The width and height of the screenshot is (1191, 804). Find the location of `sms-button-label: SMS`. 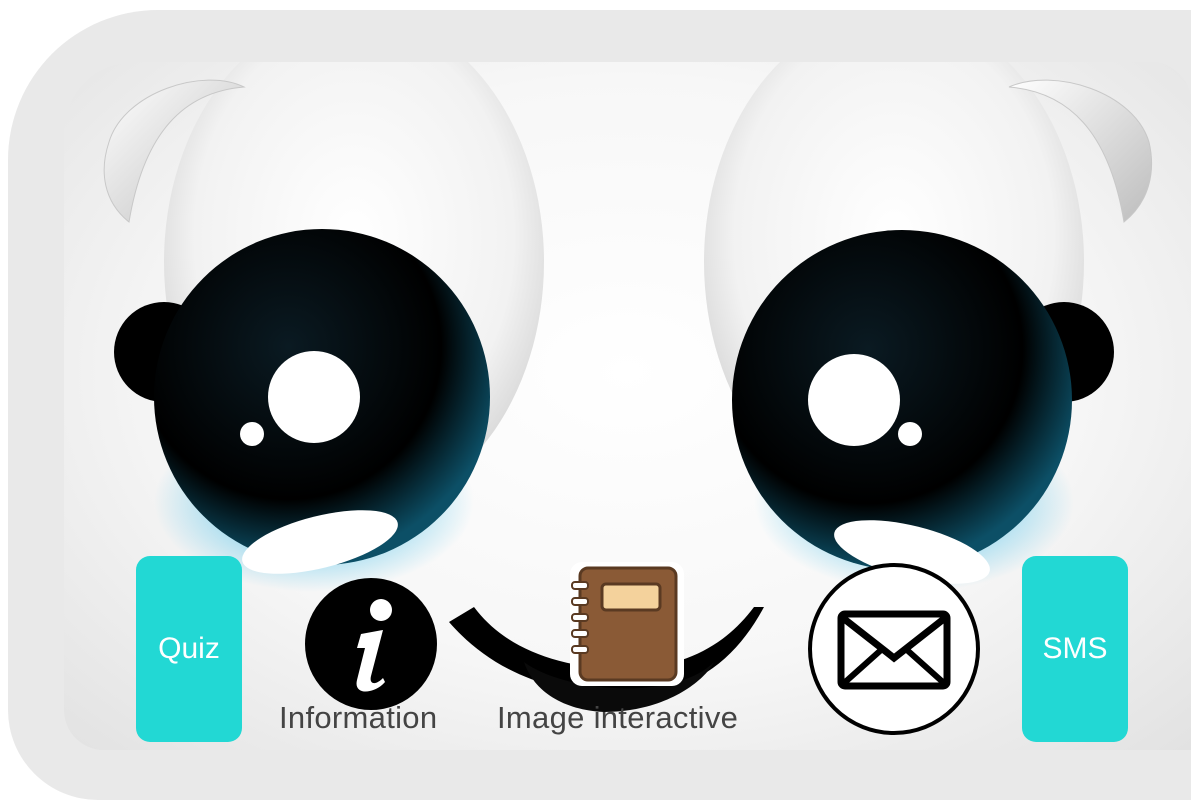

sms-button-label: SMS is located at coordinates (1075, 648).